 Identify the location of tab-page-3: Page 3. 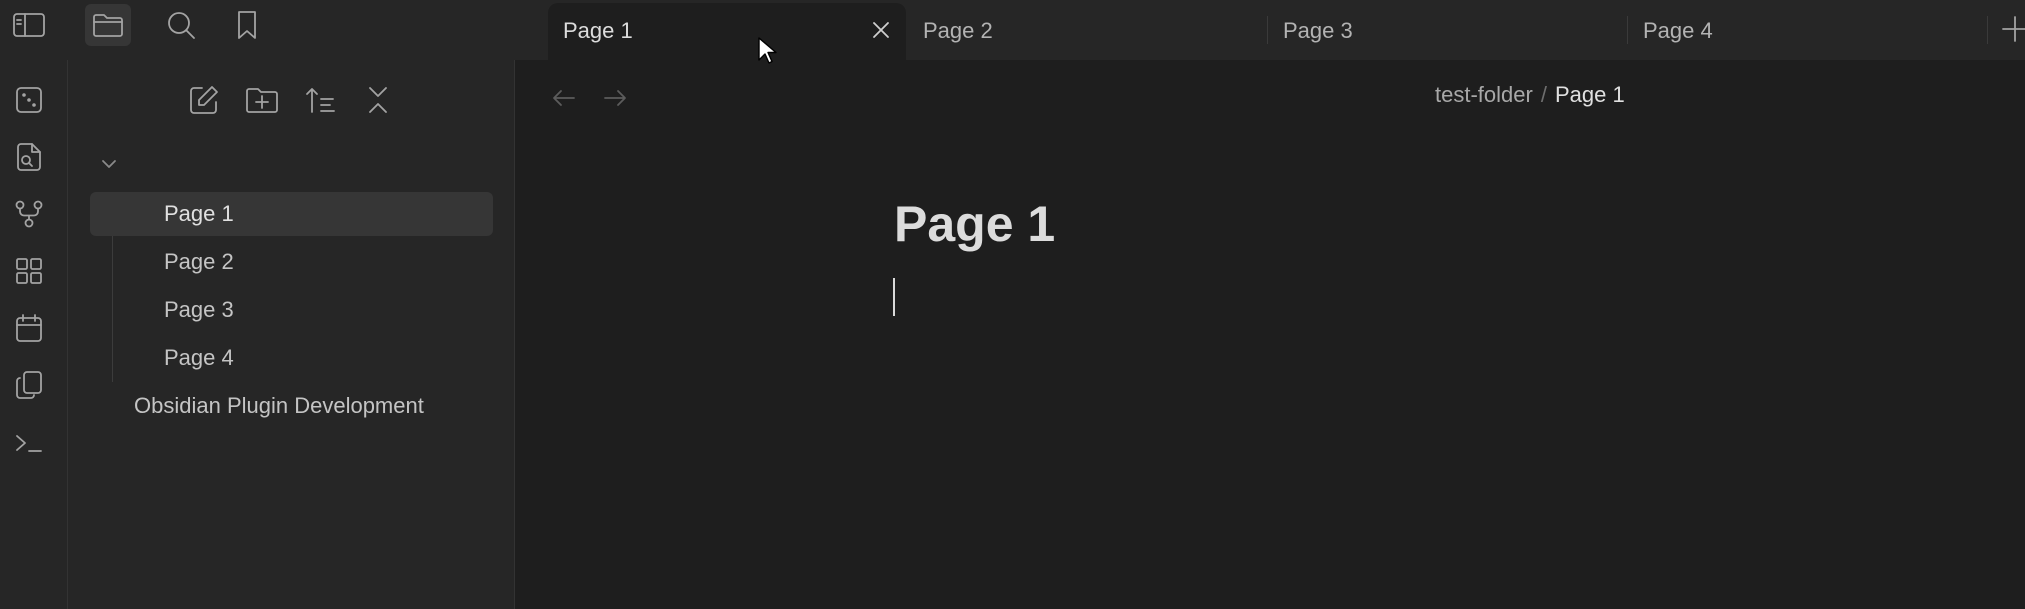
(1448, 31).